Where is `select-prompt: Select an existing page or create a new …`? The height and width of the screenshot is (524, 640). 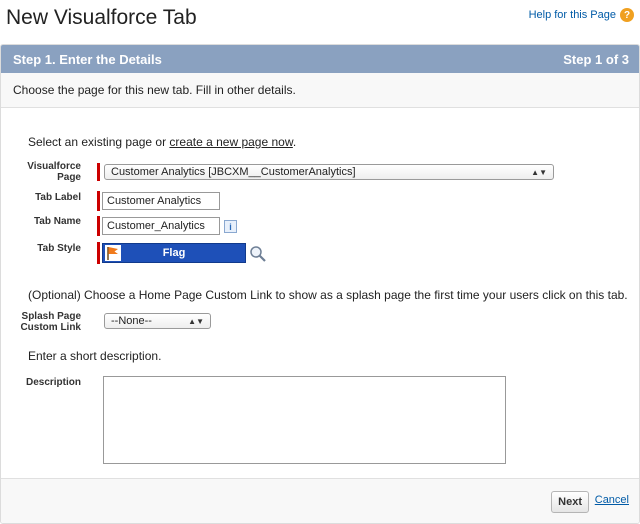
select-prompt: Select an existing page or create a new … is located at coordinates (162, 142).